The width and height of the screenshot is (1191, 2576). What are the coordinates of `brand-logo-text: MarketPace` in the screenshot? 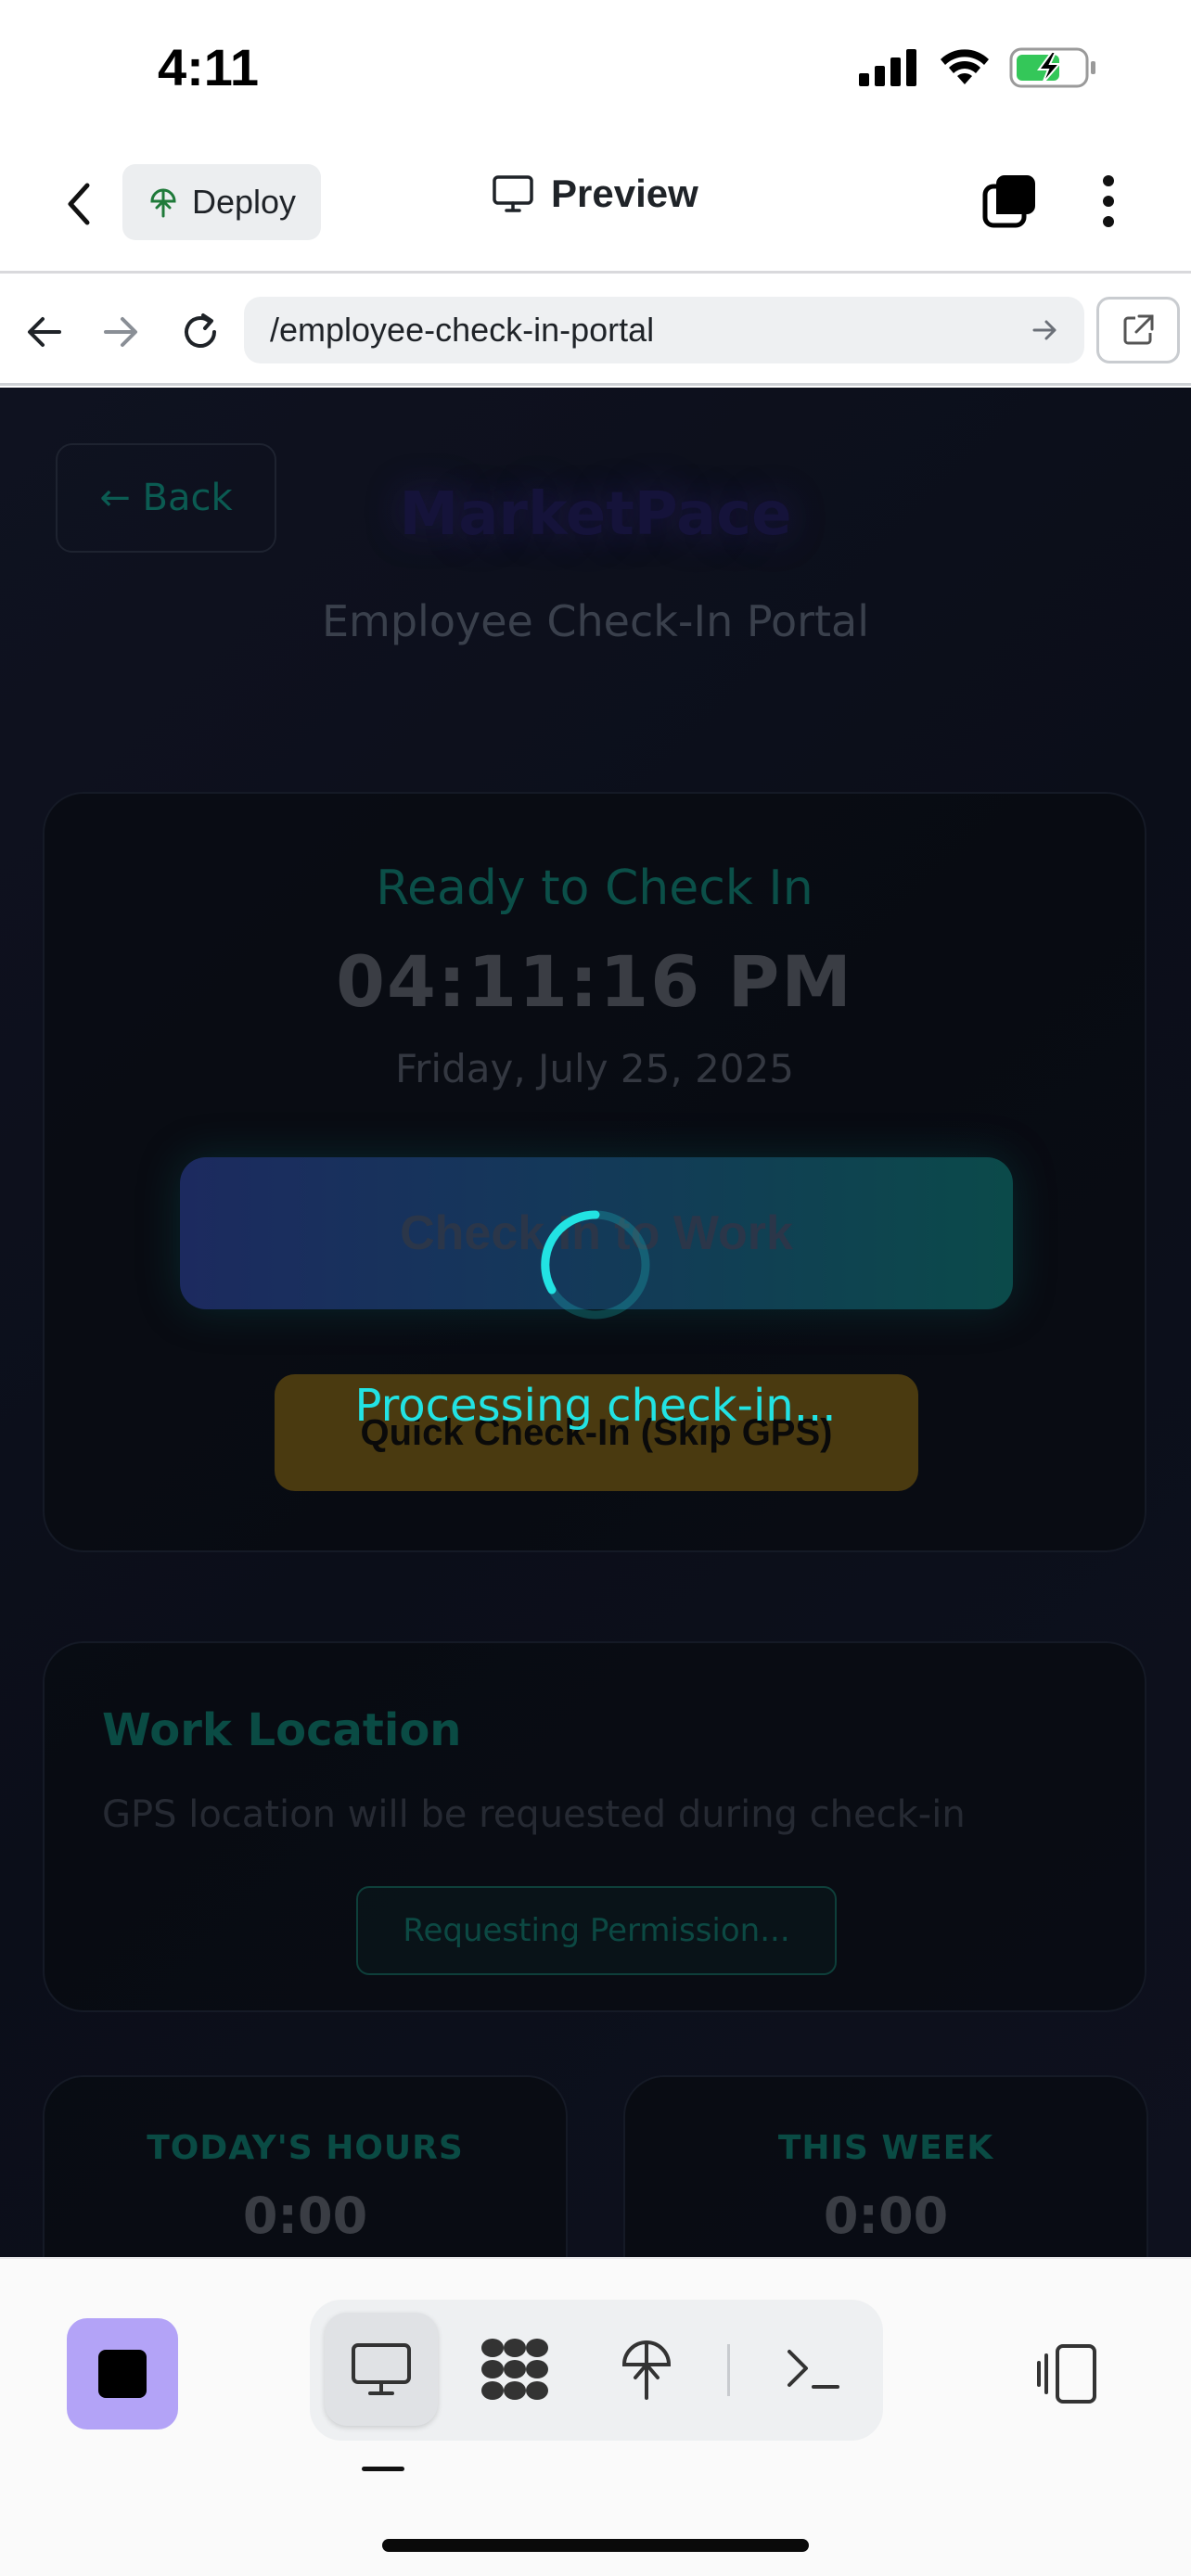 It's located at (595, 514).